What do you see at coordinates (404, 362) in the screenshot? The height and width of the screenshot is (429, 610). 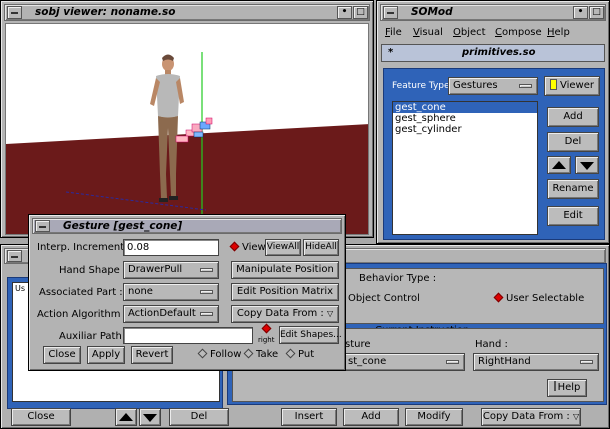 I see `gesture-select: st_cone` at bounding box center [404, 362].